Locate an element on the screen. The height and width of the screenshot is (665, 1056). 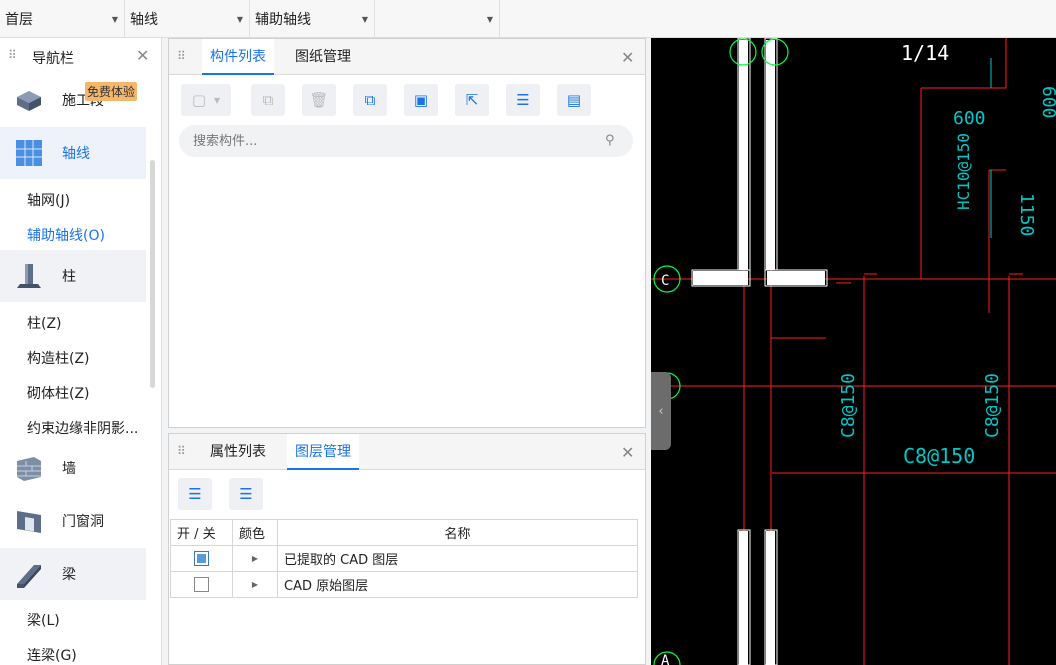
subcategory-dropdown: 辅助轴线 ▼ is located at coordinates (312, 19).